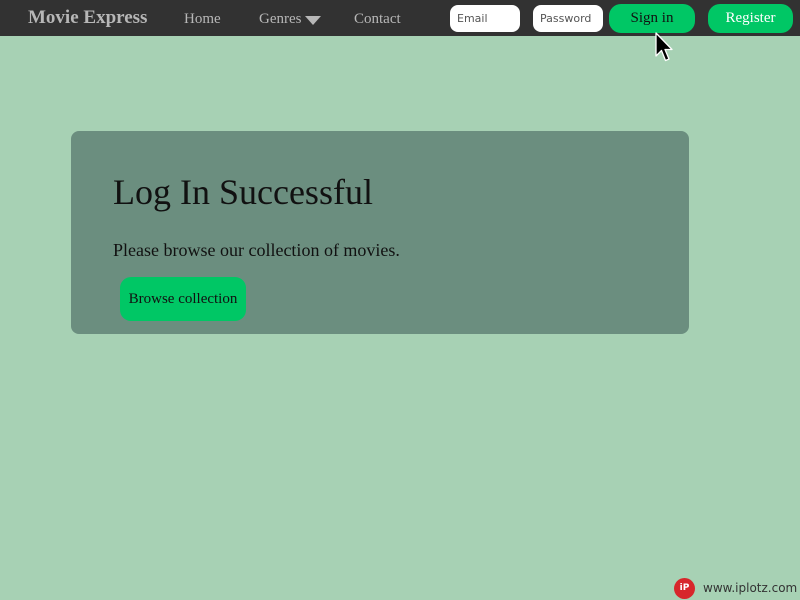  Describe the element at coordinates (87, 18) in the screenshot. I see `brand-logo: Movie Express` at that location.